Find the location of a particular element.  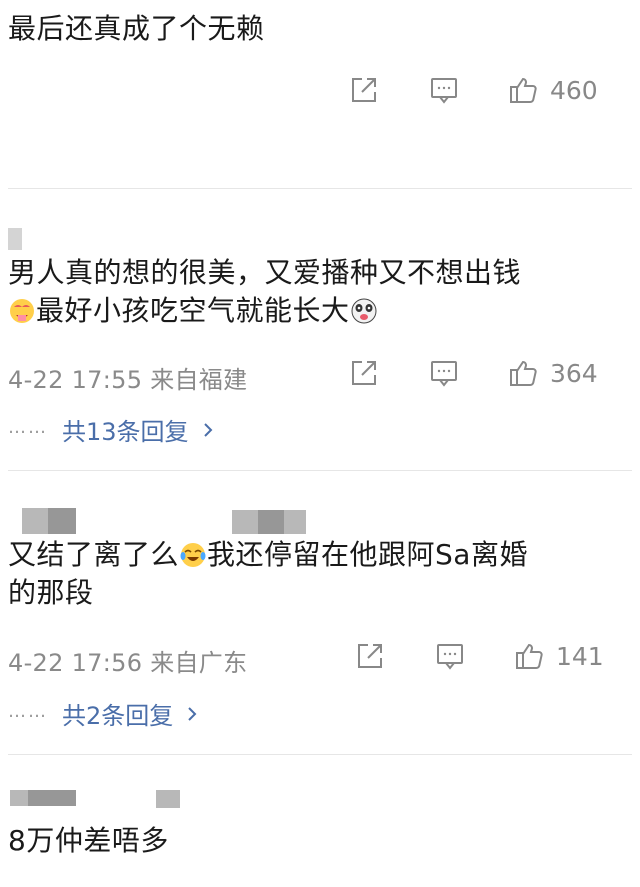

like-button: 460 is located at coordinates (553, 90).